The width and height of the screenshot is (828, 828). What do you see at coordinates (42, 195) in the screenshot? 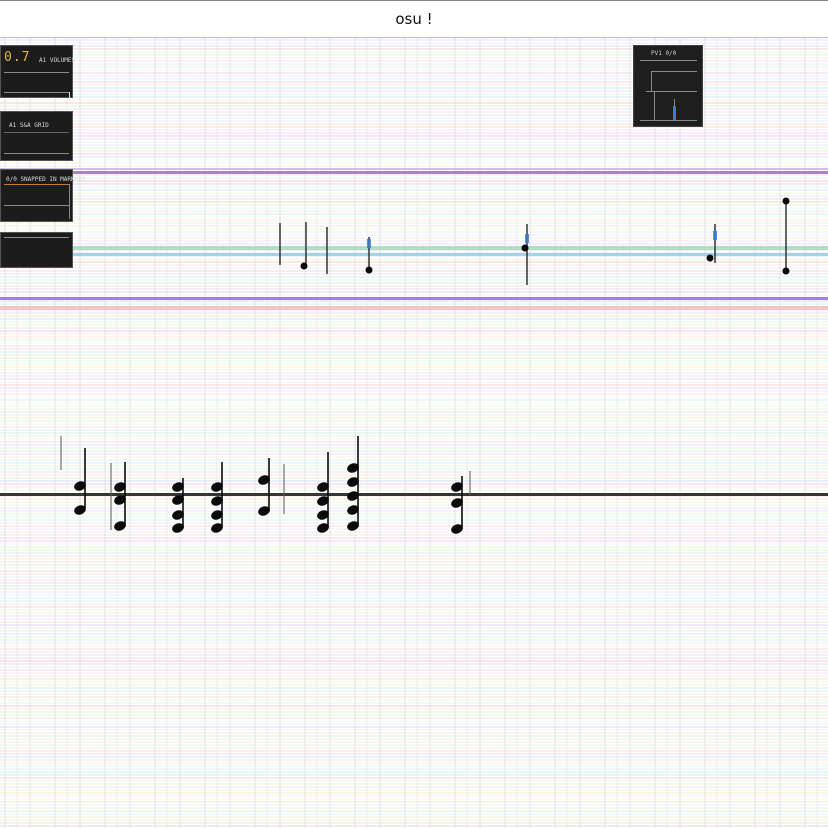
I see `markers-panel: 0/0 SNAPPED IN MARKERS` at bounding box center [42, 195].